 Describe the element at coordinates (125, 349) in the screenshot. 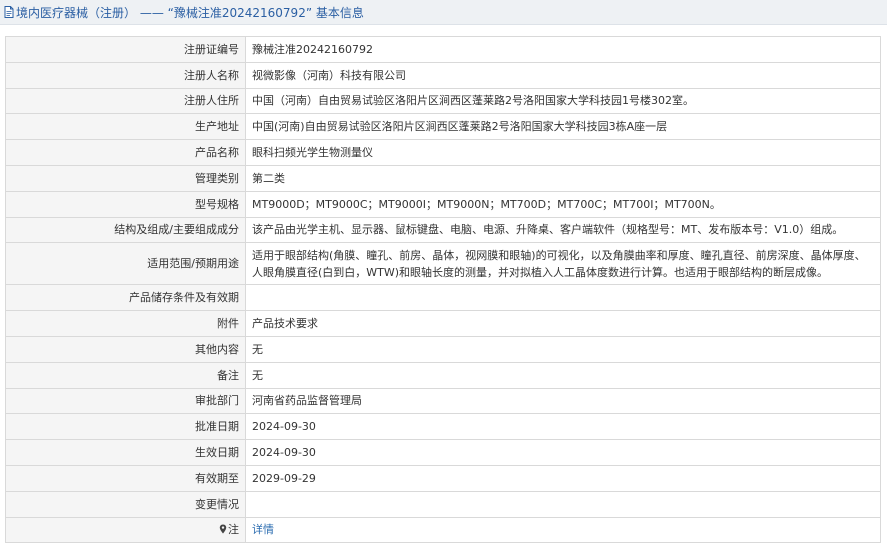

I see `row-label: 其他内容` at that location.